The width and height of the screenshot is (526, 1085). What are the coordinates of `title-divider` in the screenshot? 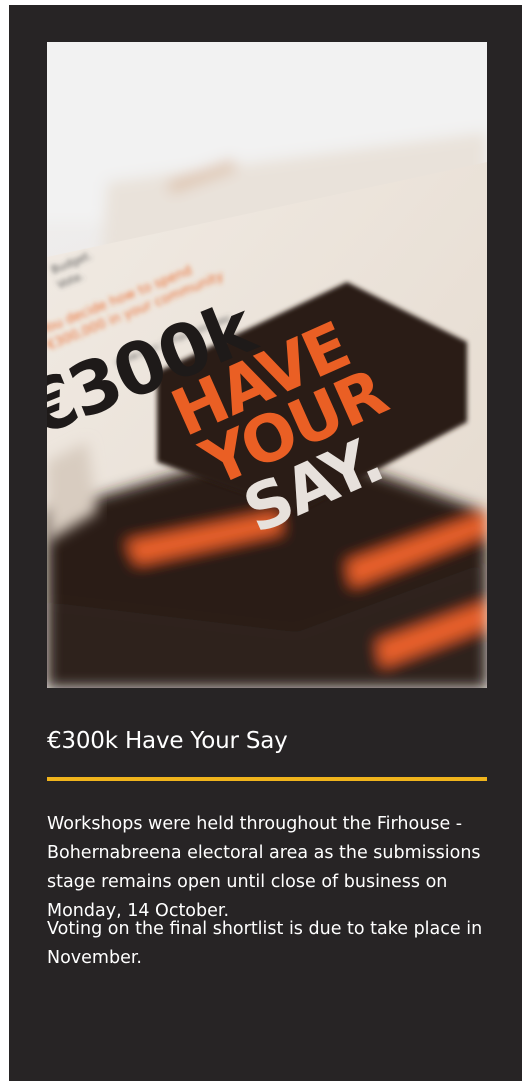 It's located at (267, 779).